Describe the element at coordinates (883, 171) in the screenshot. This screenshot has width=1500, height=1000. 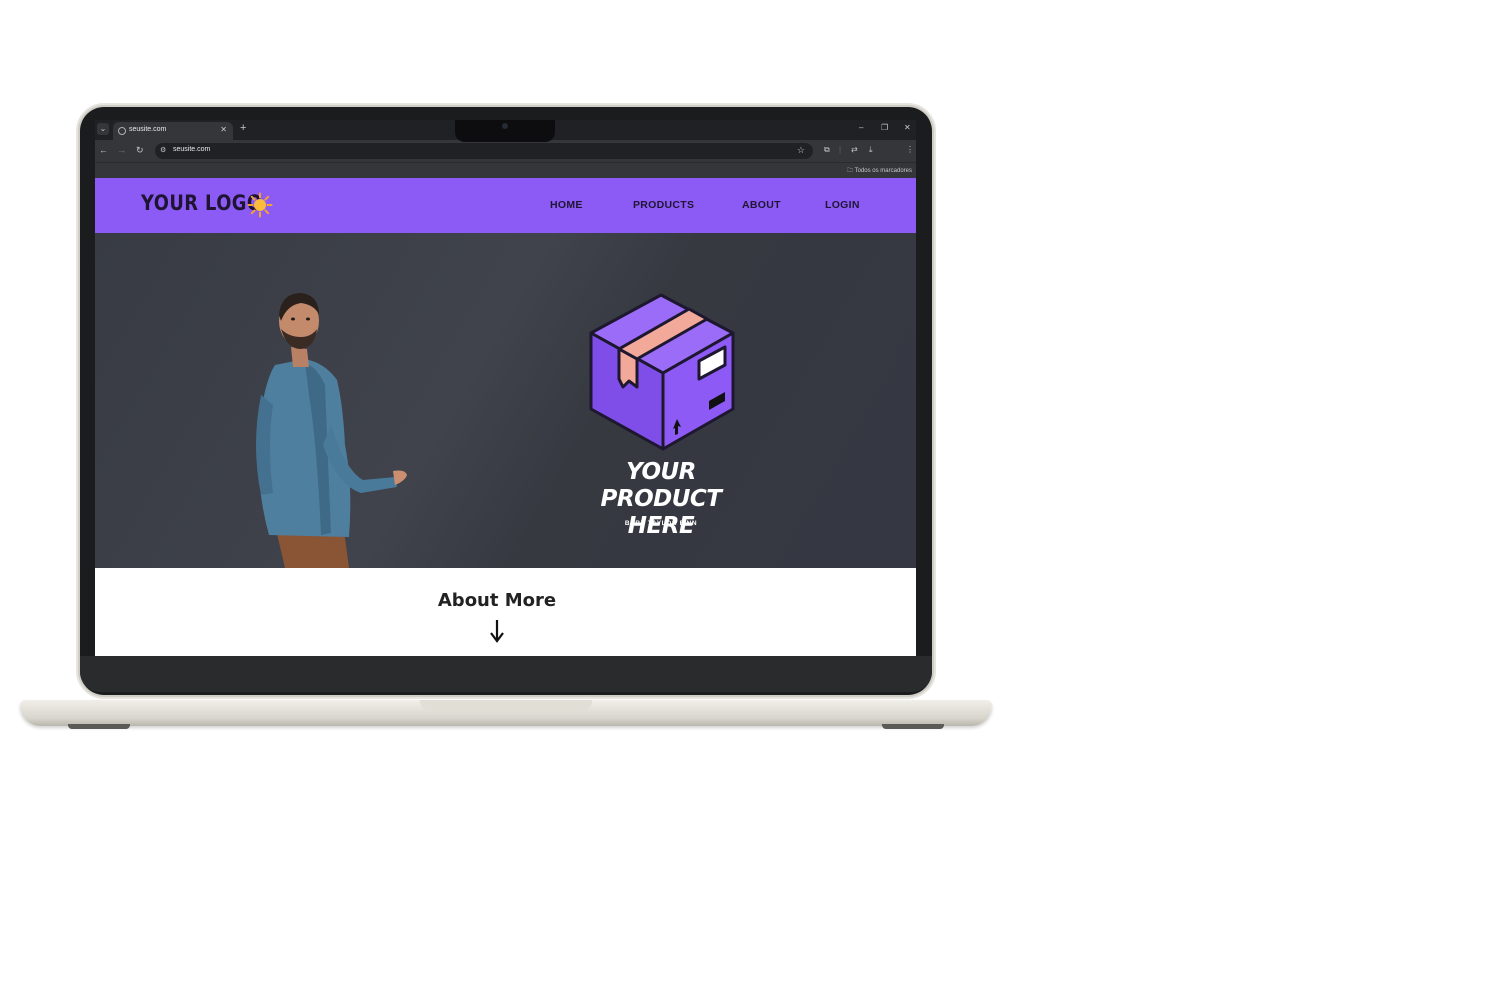
I see `all-bookmarks-label: Todos os marcadores` at that location.